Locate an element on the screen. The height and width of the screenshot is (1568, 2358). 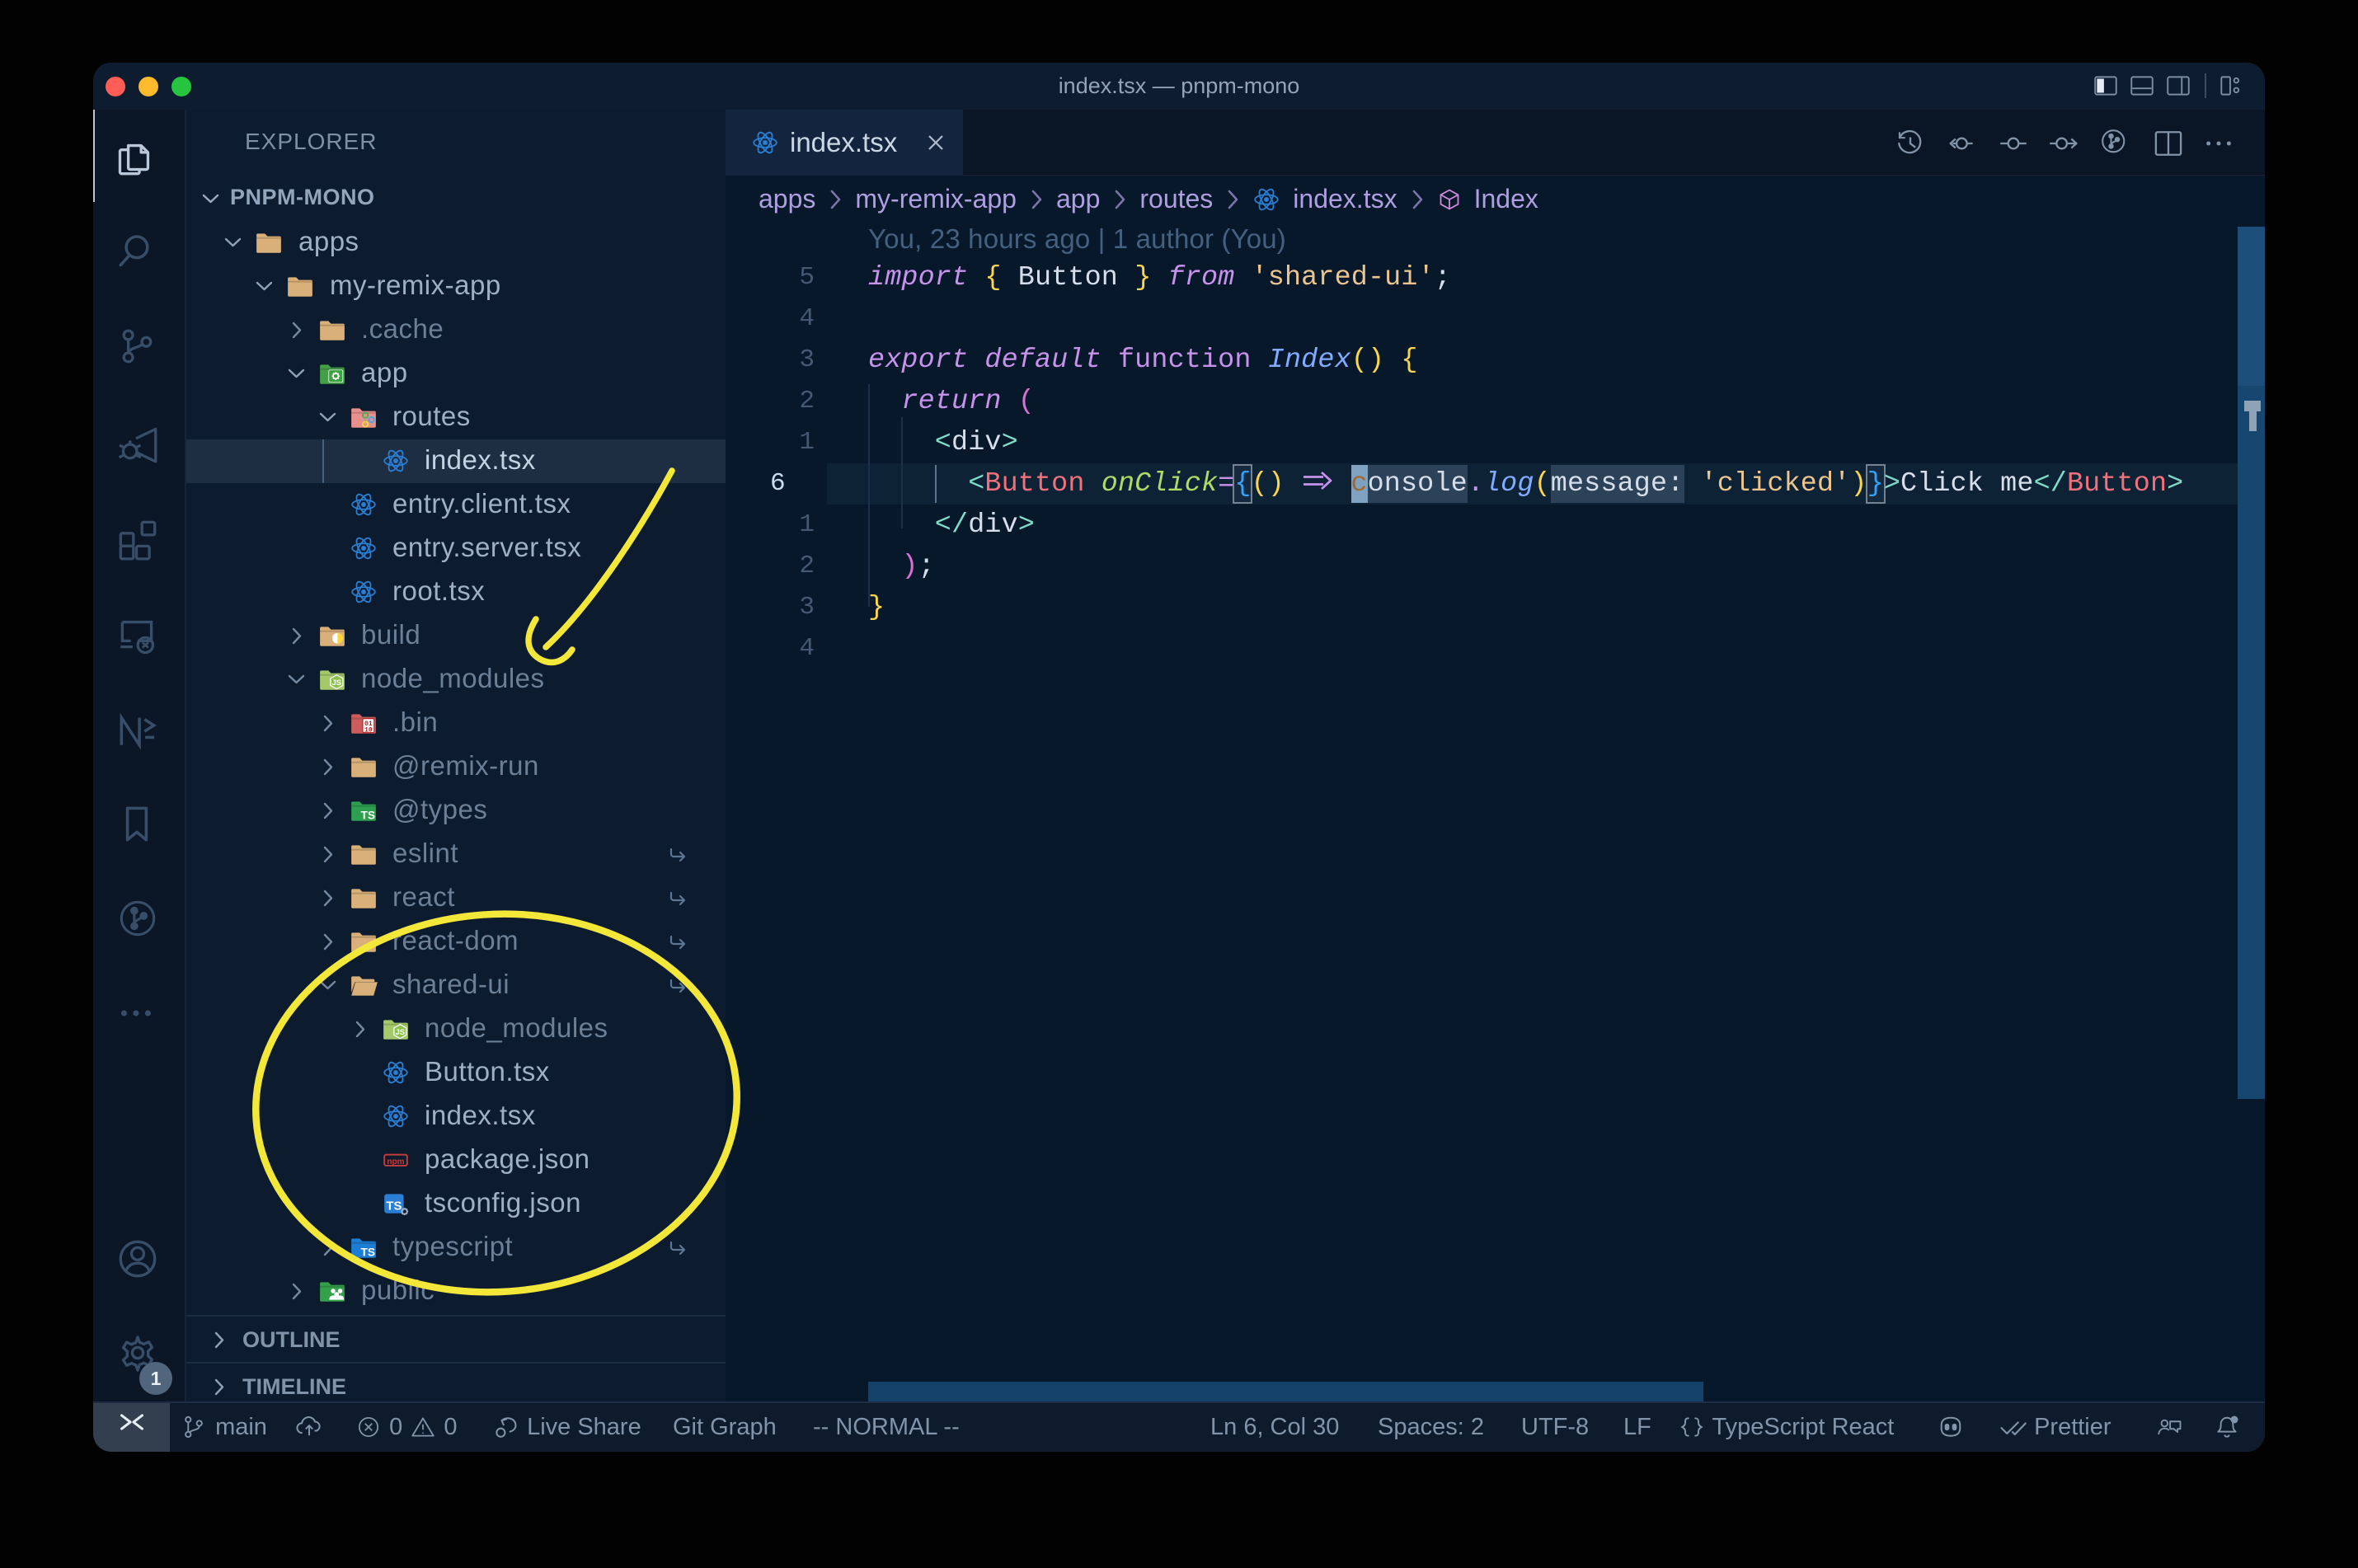
svg-text: npm is located at coordinates (396, 1162).